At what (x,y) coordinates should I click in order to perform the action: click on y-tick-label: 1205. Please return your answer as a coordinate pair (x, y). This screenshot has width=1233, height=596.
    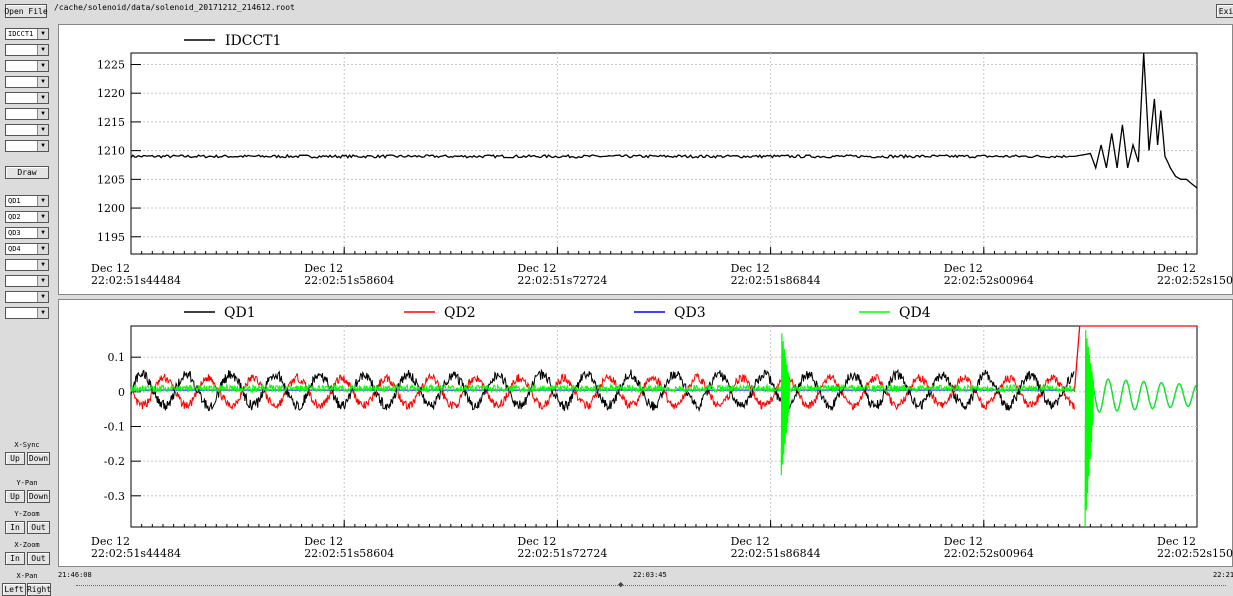
    Looking at the image, I should click on (111, 179).